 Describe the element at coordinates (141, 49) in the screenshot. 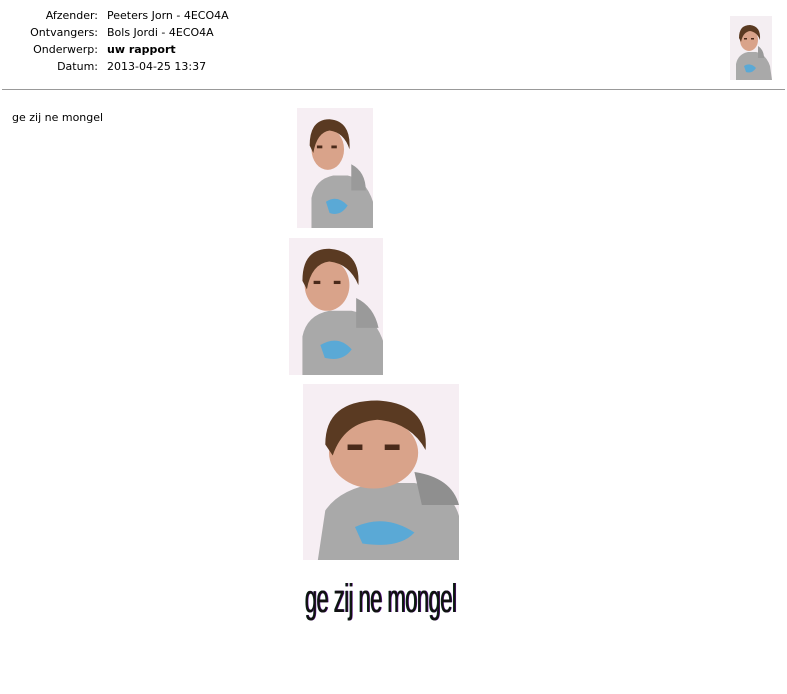

I see `subject-value: uw rapport` at that location.